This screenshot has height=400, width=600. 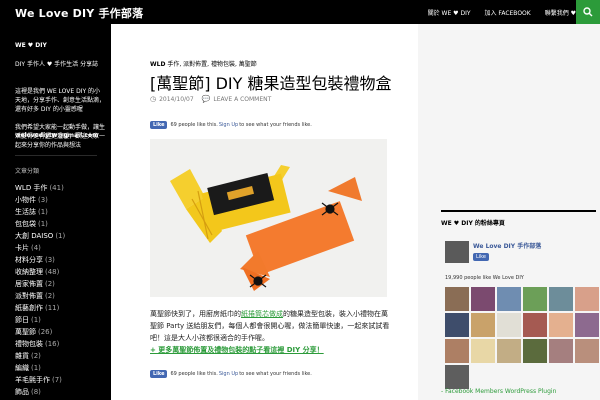 What do you see at coordinates (242, 99) in the screenshot?
I see `leave-comment-link: LEAVE A COMMENT` at bounding box center [242, 99].